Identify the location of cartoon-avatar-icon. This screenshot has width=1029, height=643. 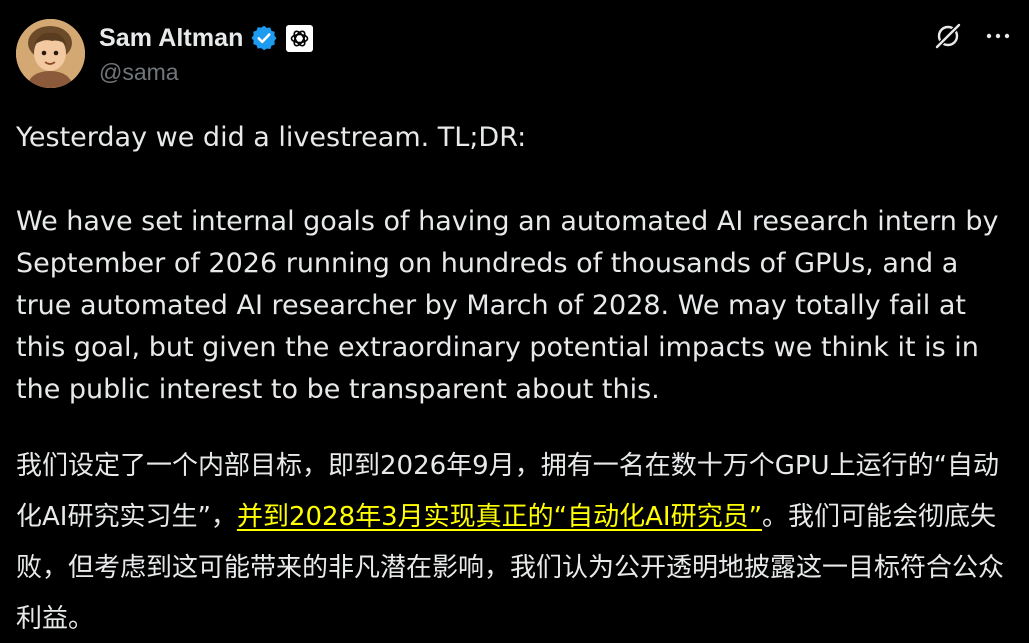
(50, 53).